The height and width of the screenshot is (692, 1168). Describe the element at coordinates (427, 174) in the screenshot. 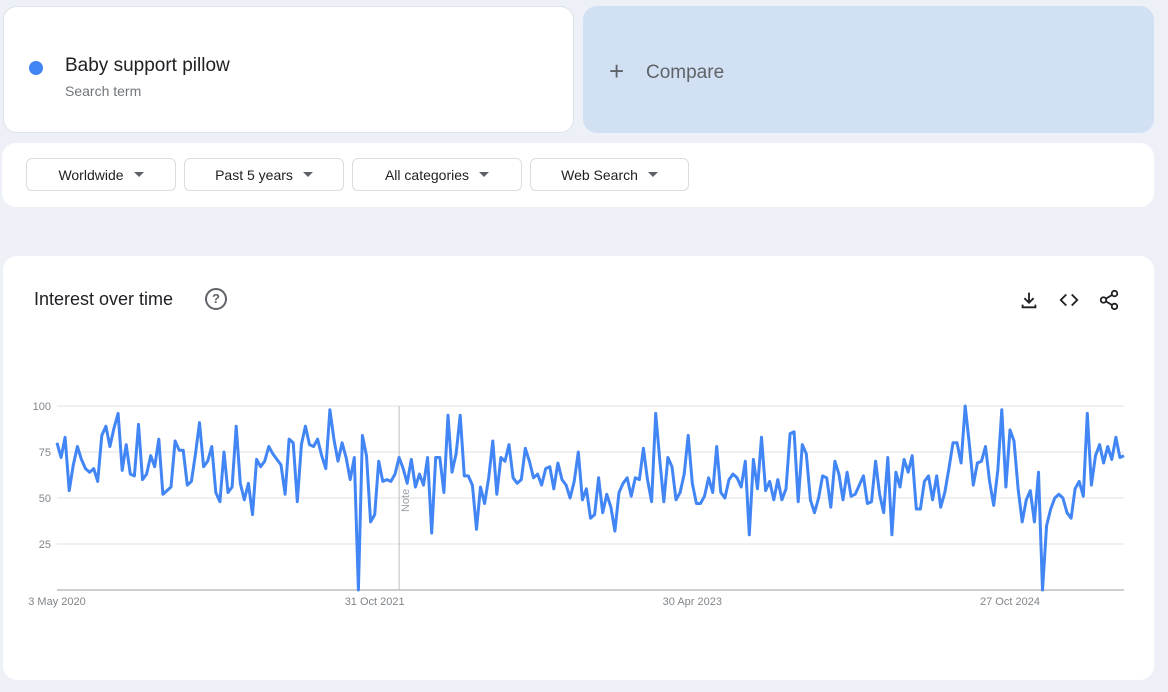

I see `category-filter-label: All categories` at that location.